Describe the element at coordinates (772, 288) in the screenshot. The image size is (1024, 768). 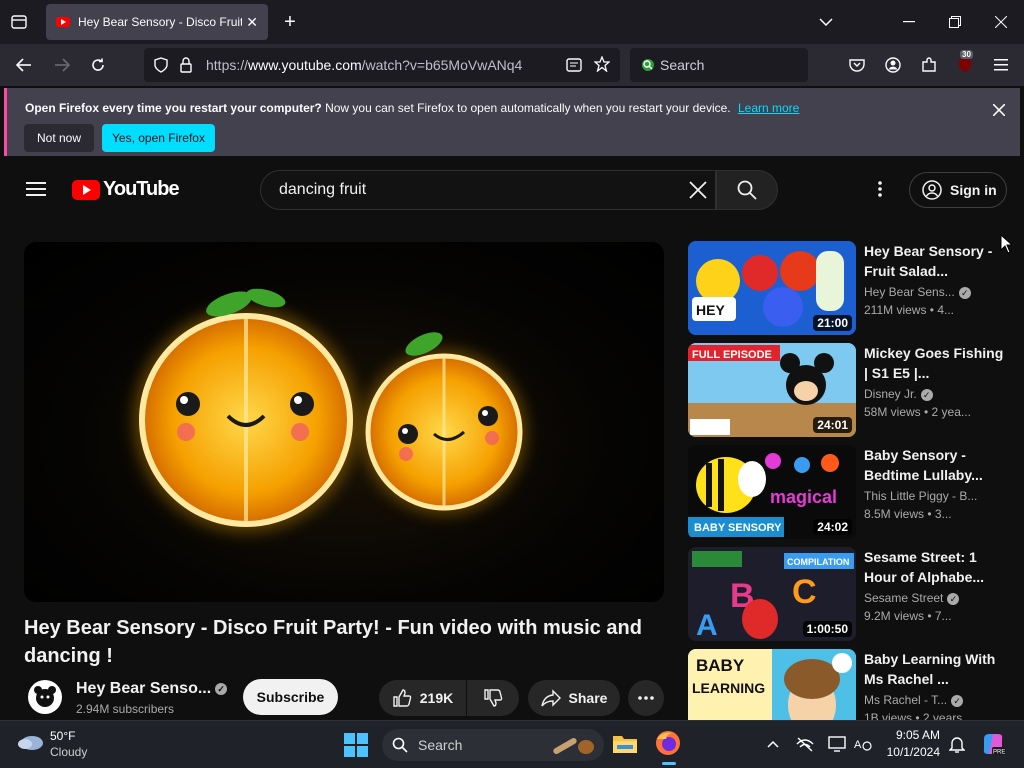
I see `recommendation-thumbnail: HEY 21:00` at that location.